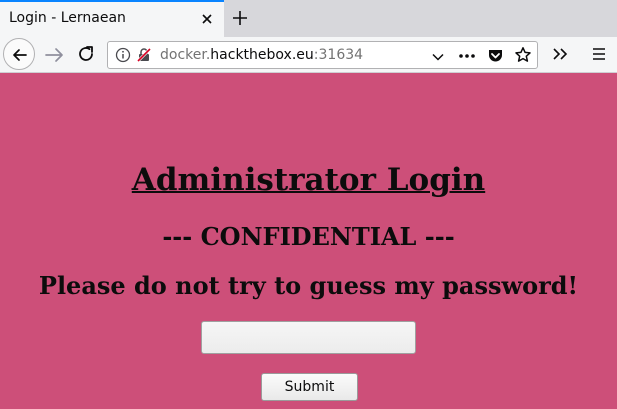 The width and height of the screenshot is (617, 409). I want to click on forward-button, so click(54, 55).